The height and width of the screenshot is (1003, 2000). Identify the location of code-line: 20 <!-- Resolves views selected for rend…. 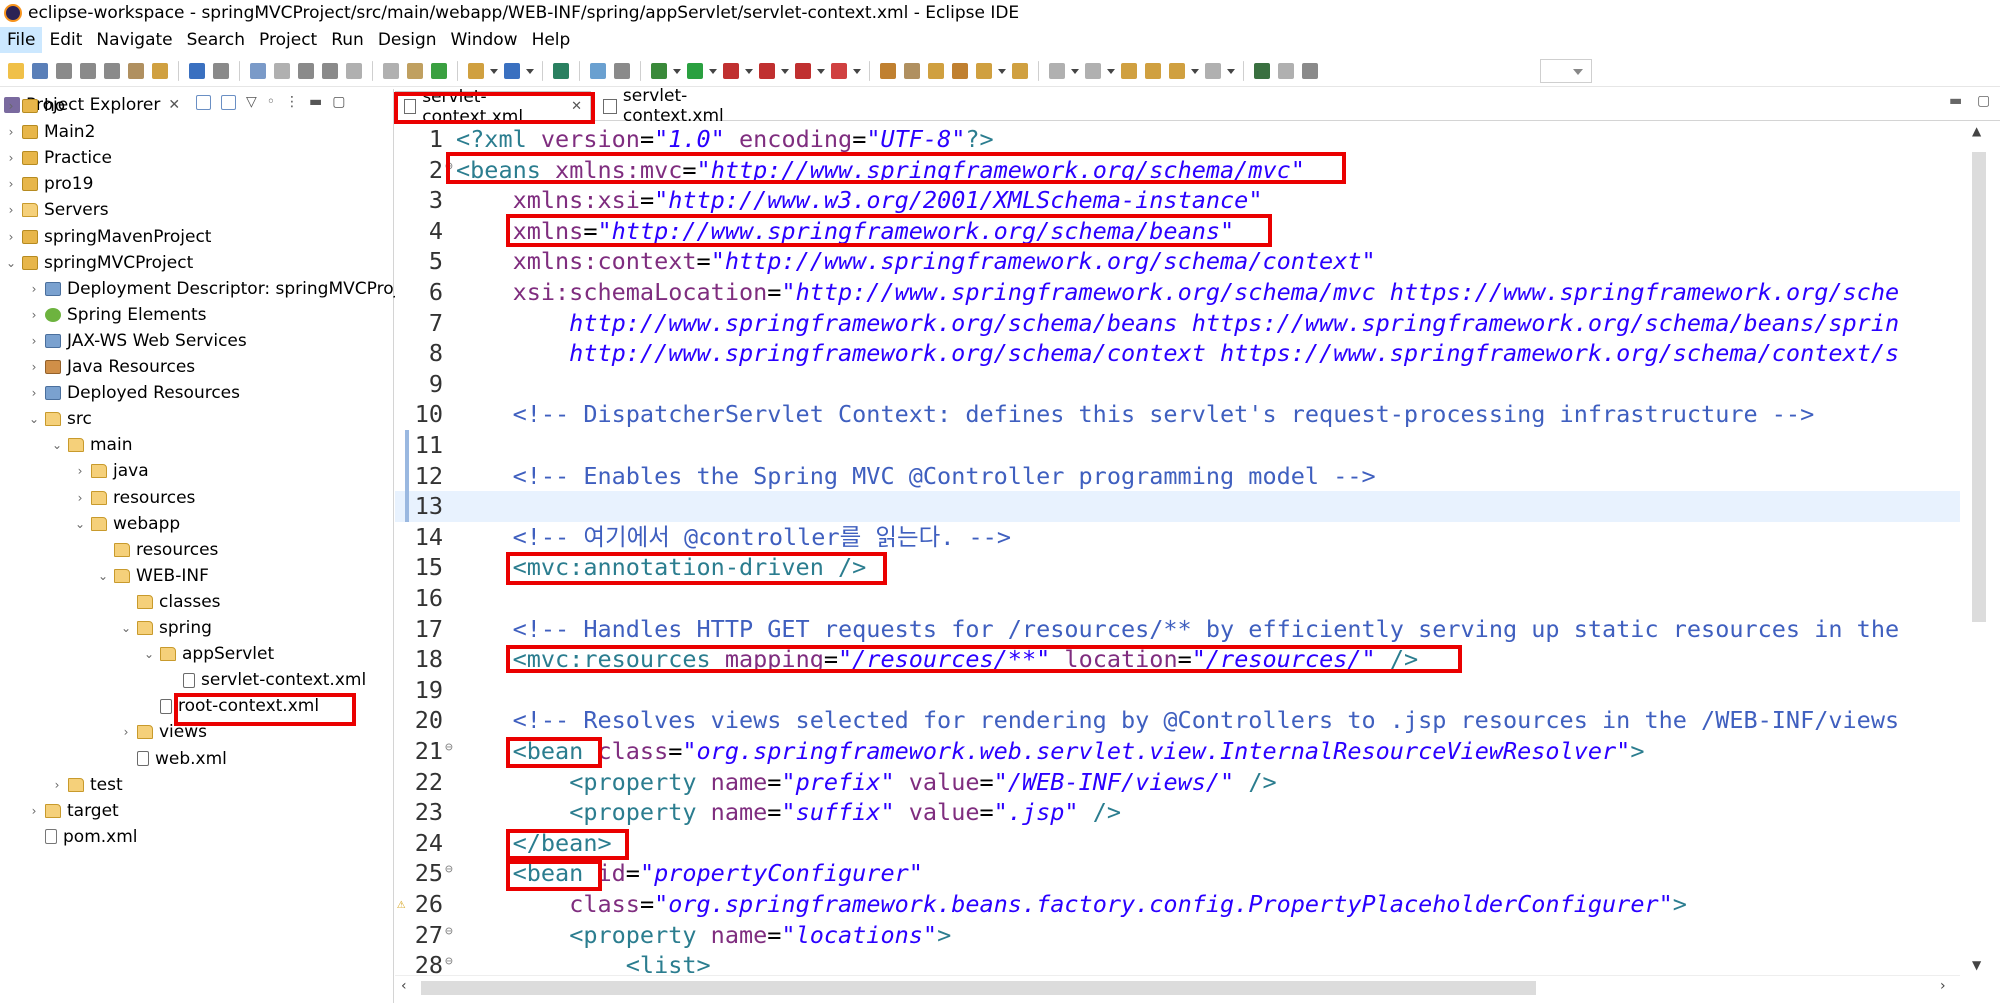
(1177, 720).